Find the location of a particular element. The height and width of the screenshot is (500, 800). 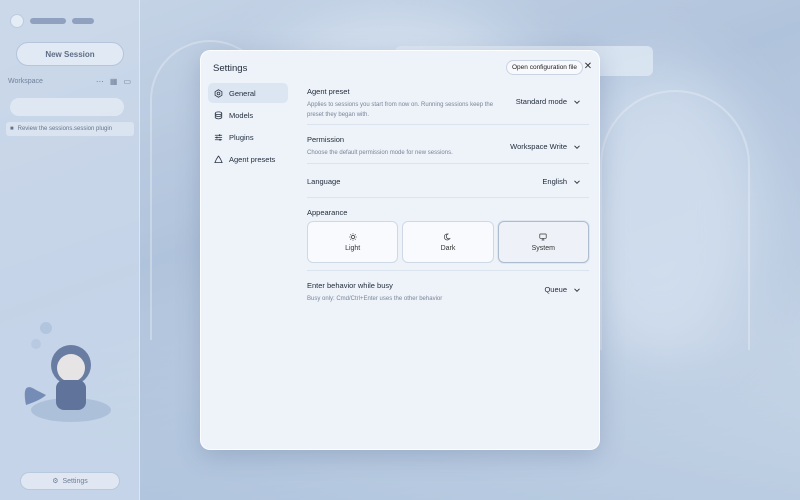

recycle-icon is located at coordinates (218, 159).